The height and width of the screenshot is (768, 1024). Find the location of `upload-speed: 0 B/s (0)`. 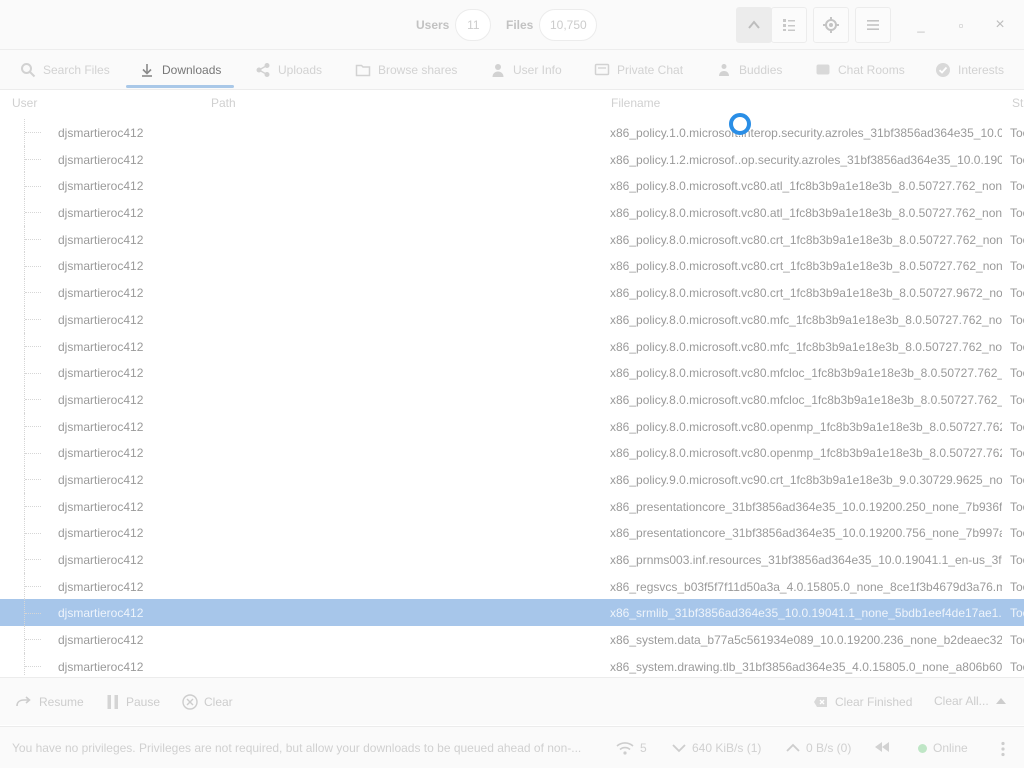

upload-speed: 0 B/s (0) is located at coordinates (818, 748).